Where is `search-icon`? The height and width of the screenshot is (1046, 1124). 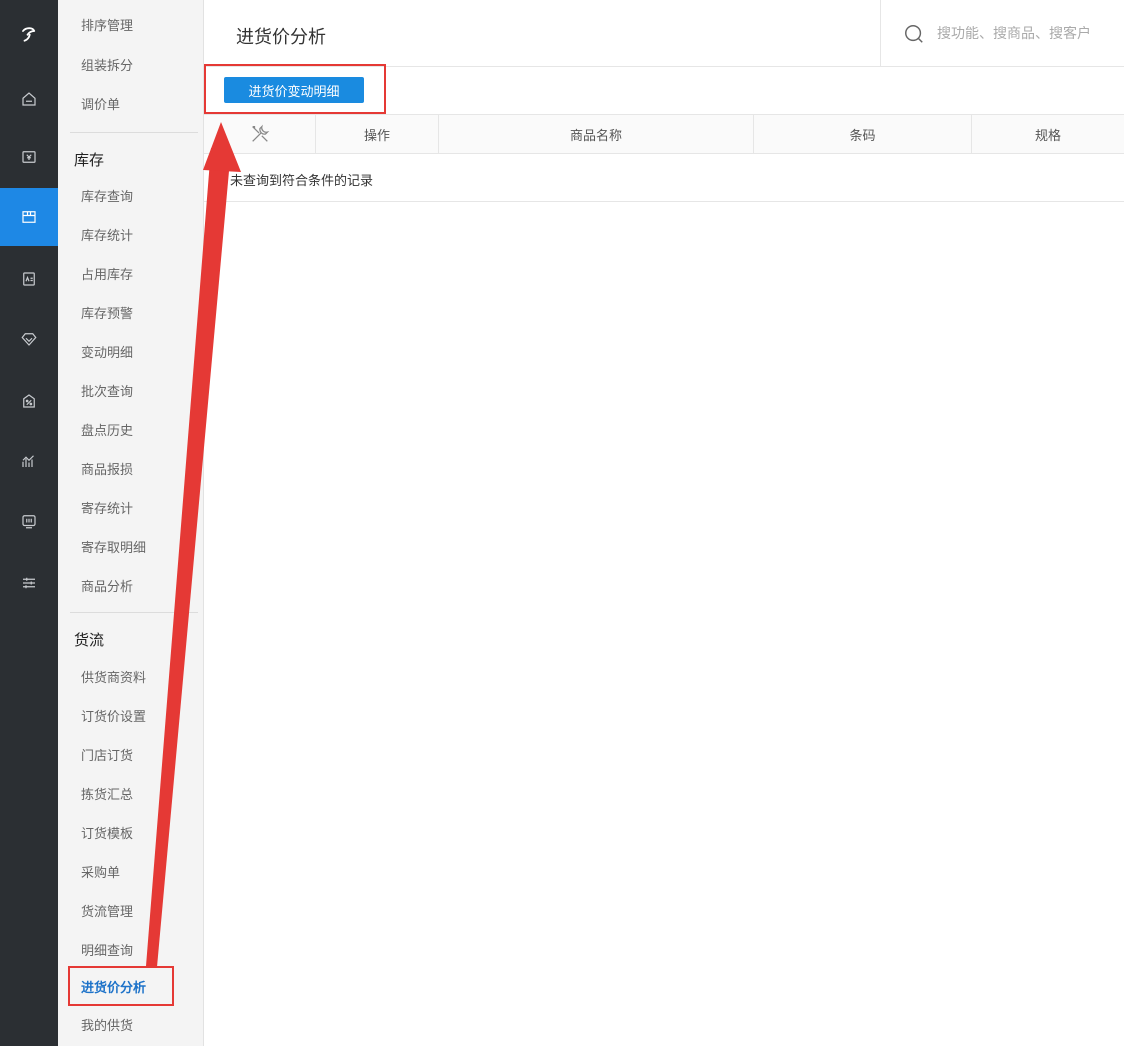
search-icon is located at coordinates (914, 33).